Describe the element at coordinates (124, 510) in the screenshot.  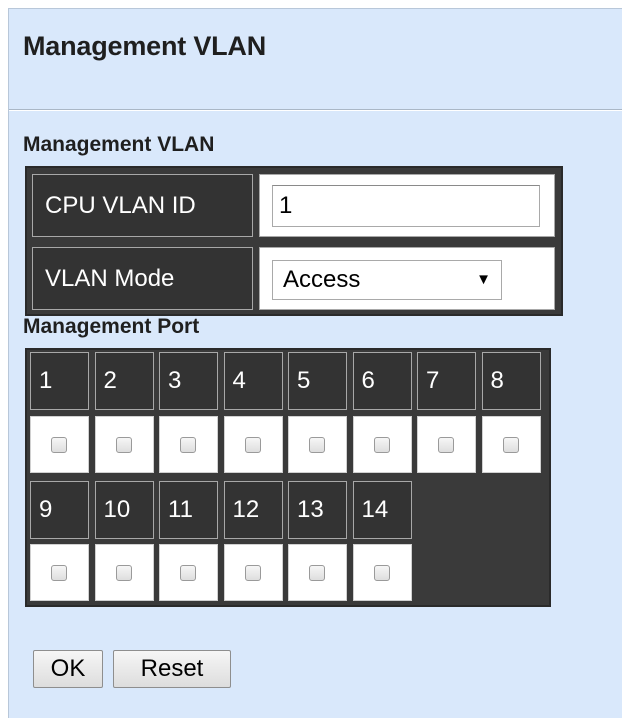
I see `port-header-10: 10` at that location.